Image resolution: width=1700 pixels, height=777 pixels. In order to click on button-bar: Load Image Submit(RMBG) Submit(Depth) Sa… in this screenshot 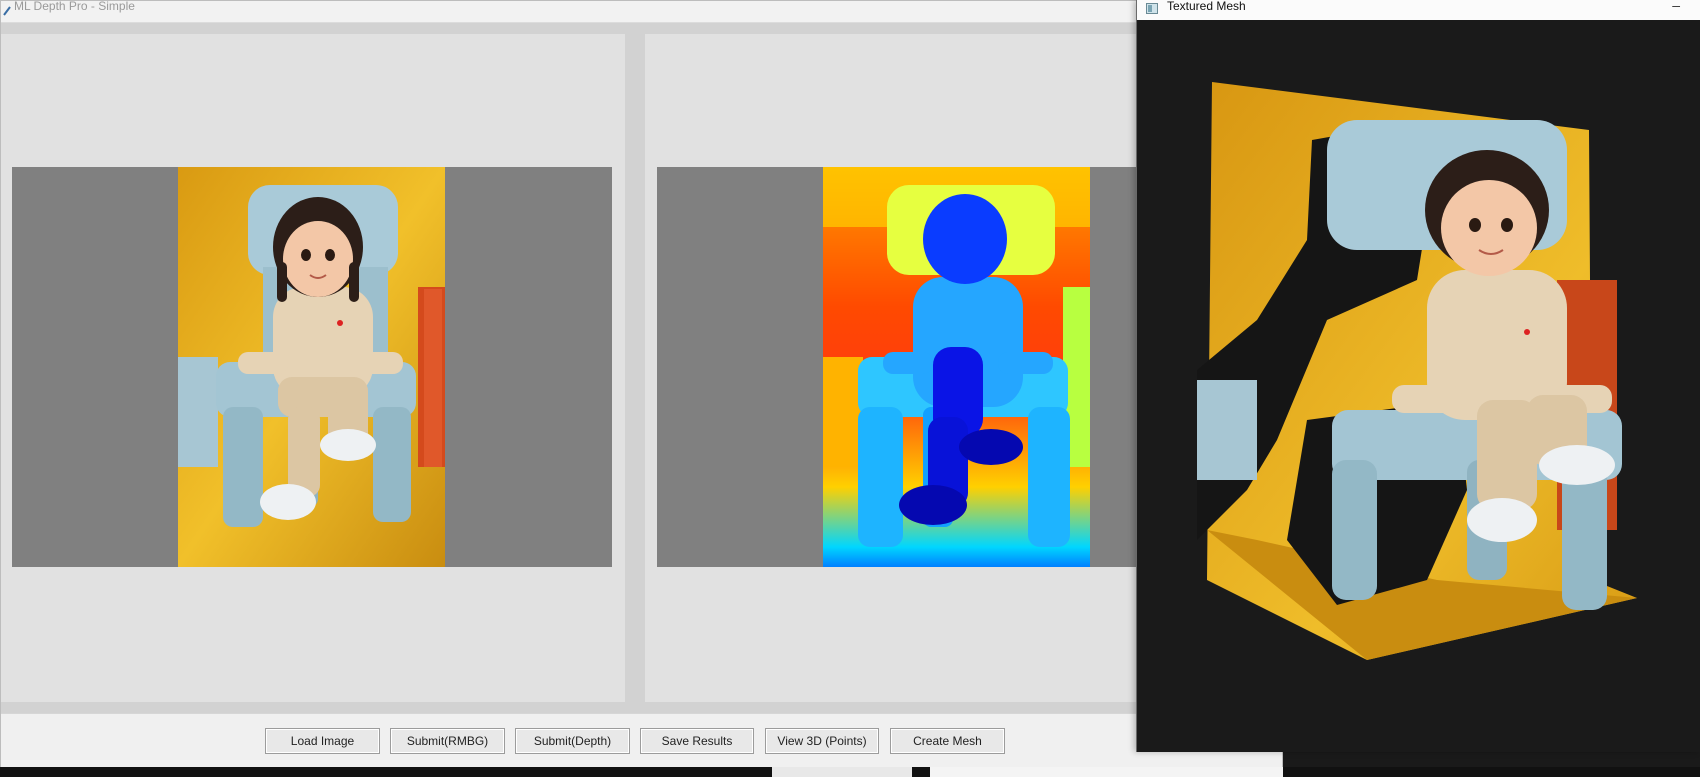, I will do `click(641, 740)`.